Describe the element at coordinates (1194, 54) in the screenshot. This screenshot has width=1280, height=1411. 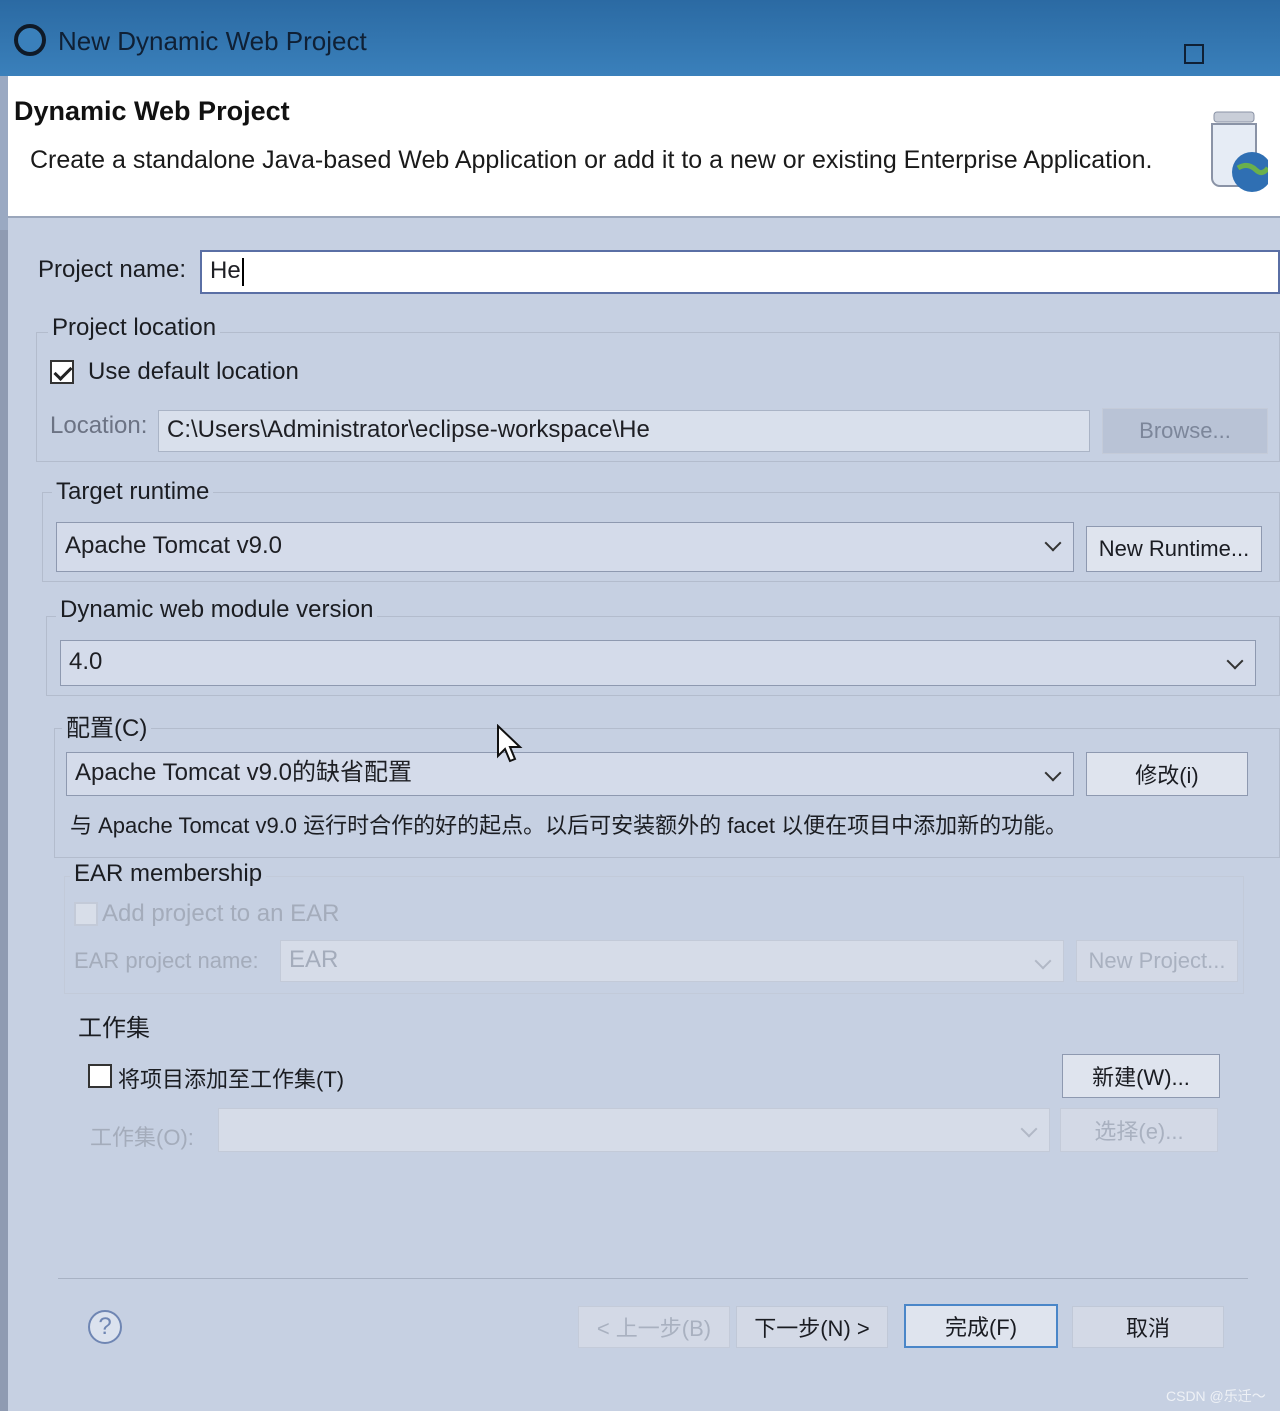
I see `maximize-button` at that location.